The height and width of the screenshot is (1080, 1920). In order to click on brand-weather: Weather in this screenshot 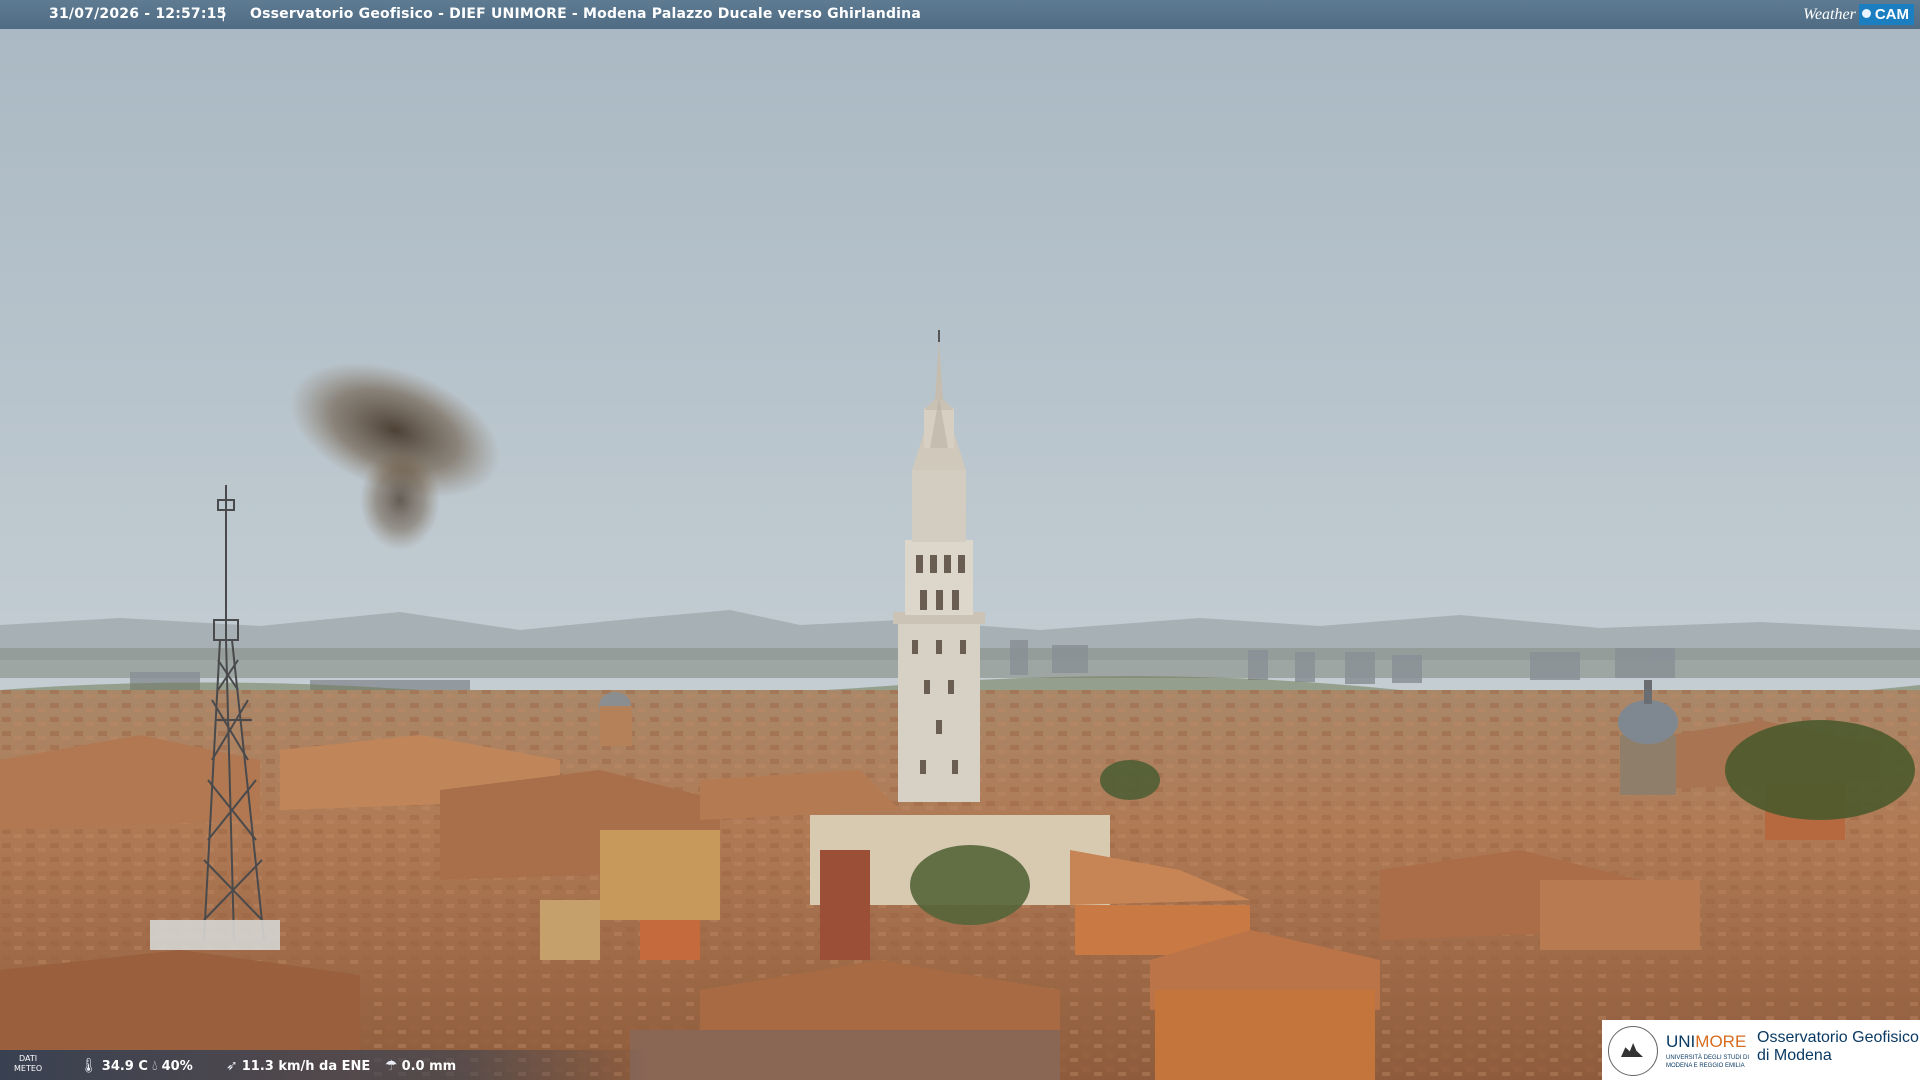, I will do `click(1829, 14)`.